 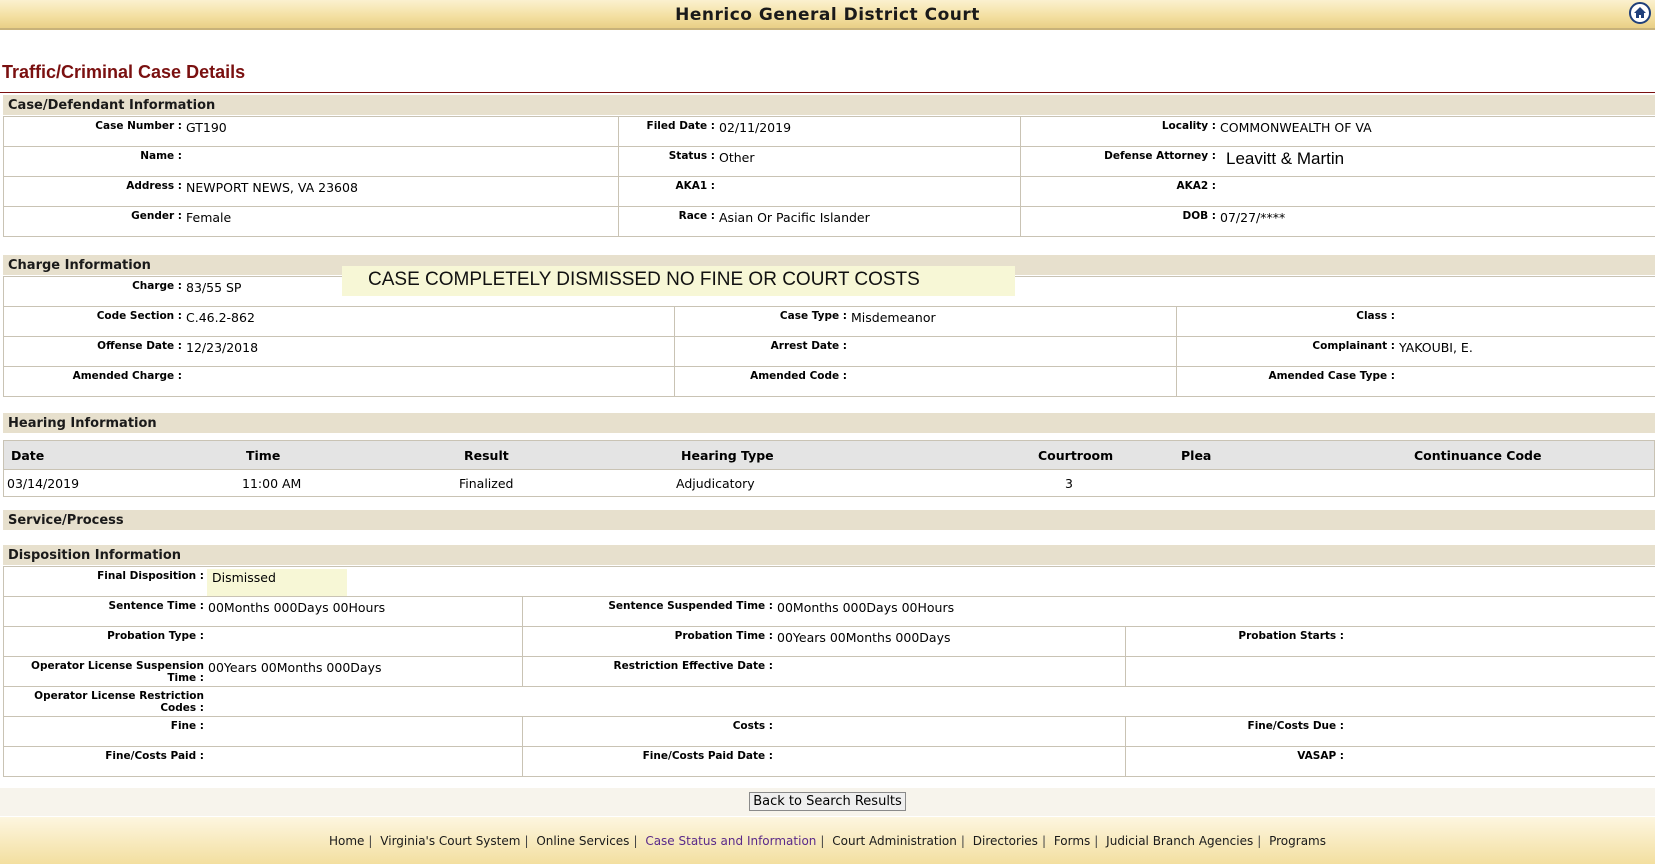 I want to click on probation-type-value, so click(x=206, y=628).